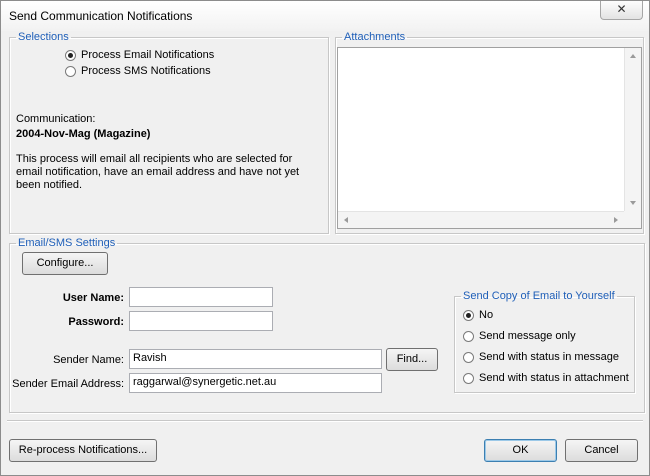 Image resolution: width=650 pixels, height=476 pixels. I want to click on process-email-radio: Process Email Notifications, so click(139, 55).